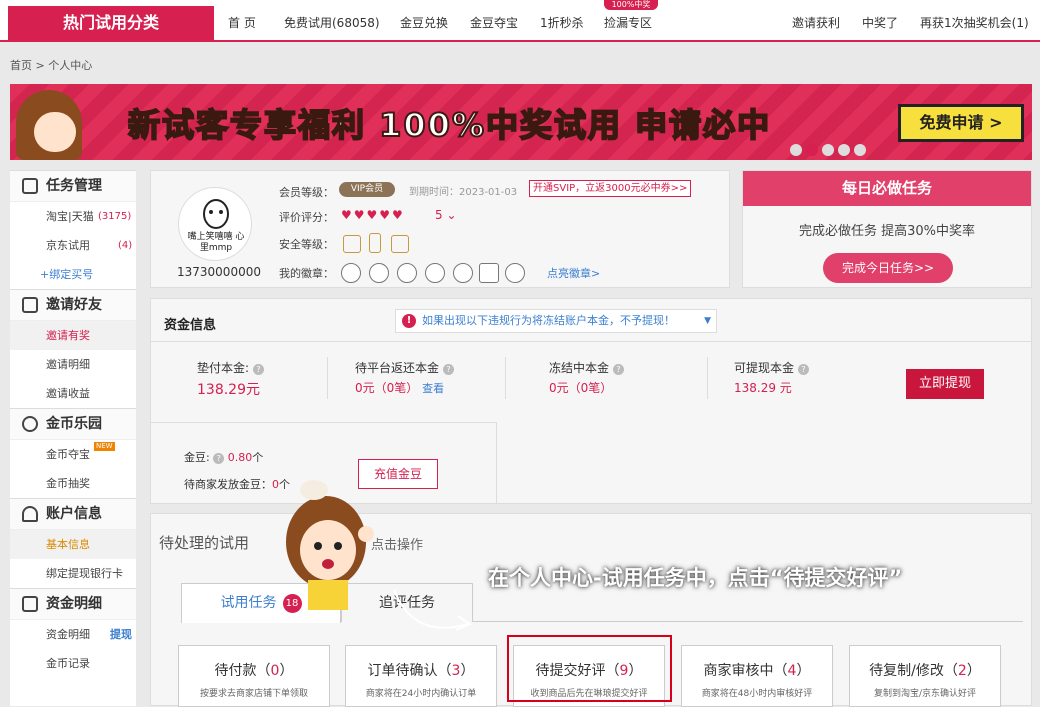  What do you see at coordinates (424, 22) in the screenshot?
I see `nav-bean-exchange: 金豆兑换` at bounding box center [424, 22].